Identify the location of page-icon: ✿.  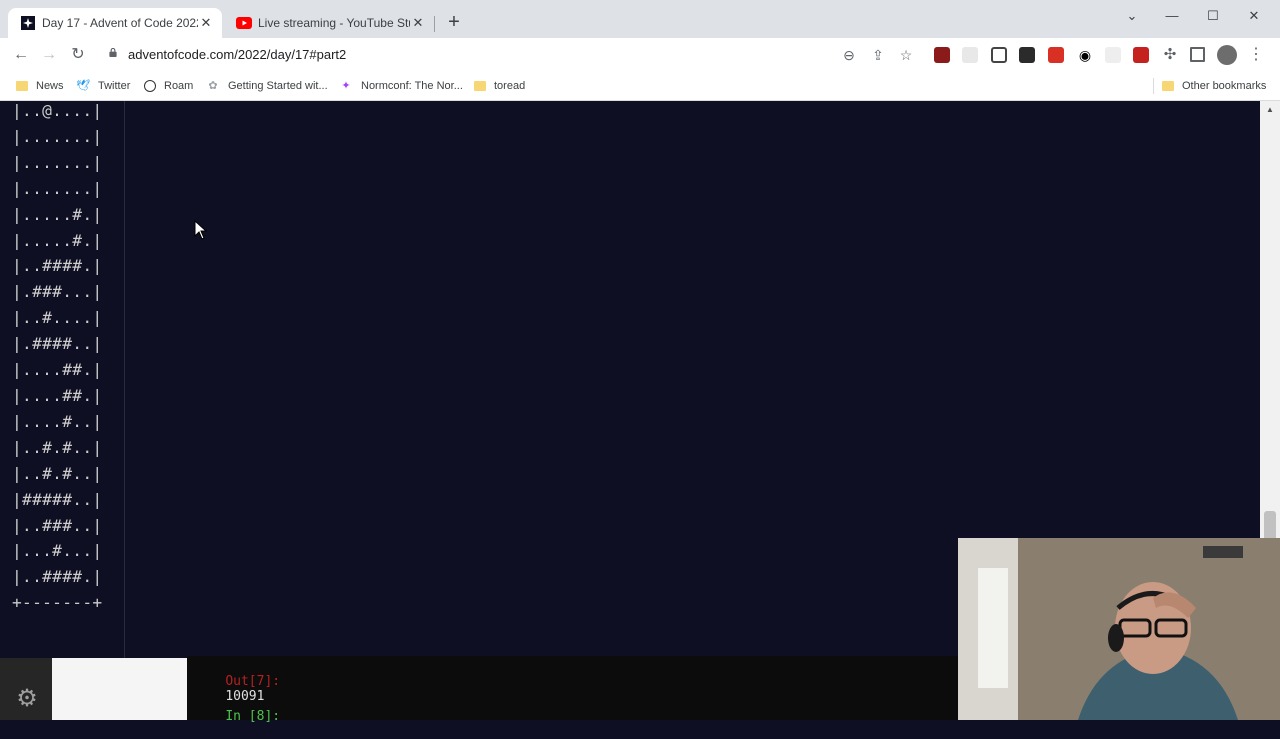
(213, 86).